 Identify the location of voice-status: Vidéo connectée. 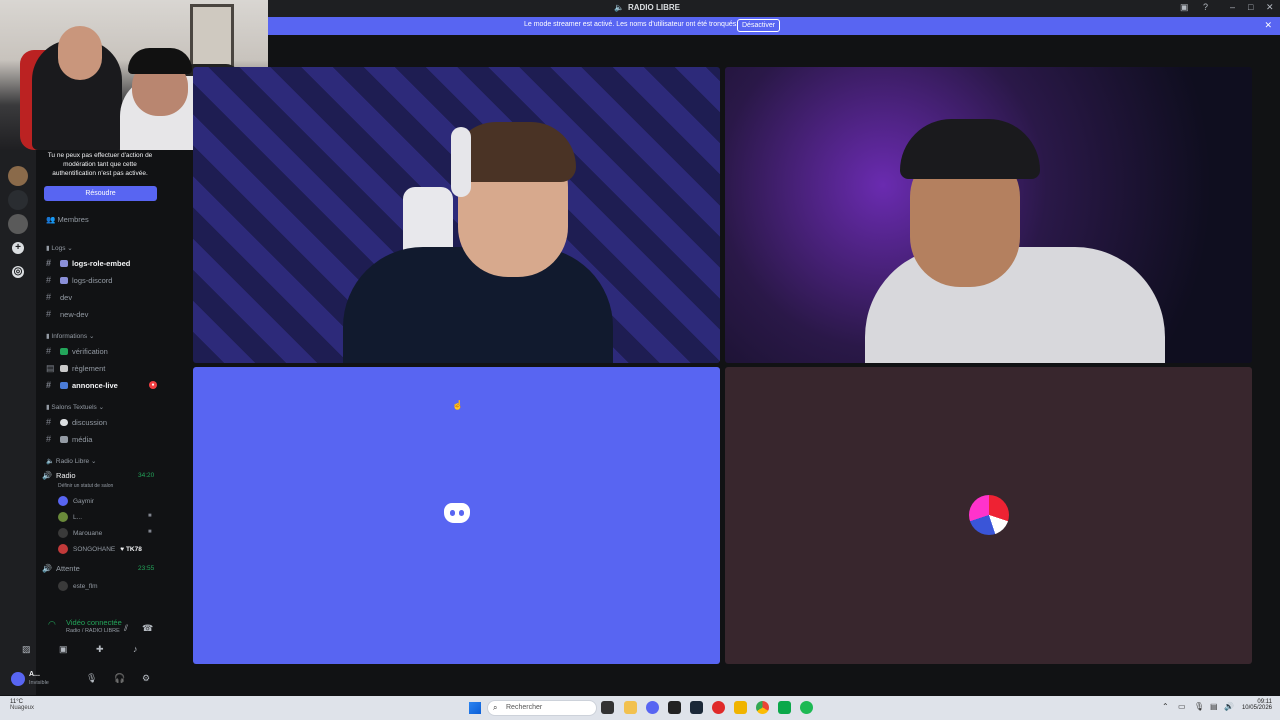
(94, 622).